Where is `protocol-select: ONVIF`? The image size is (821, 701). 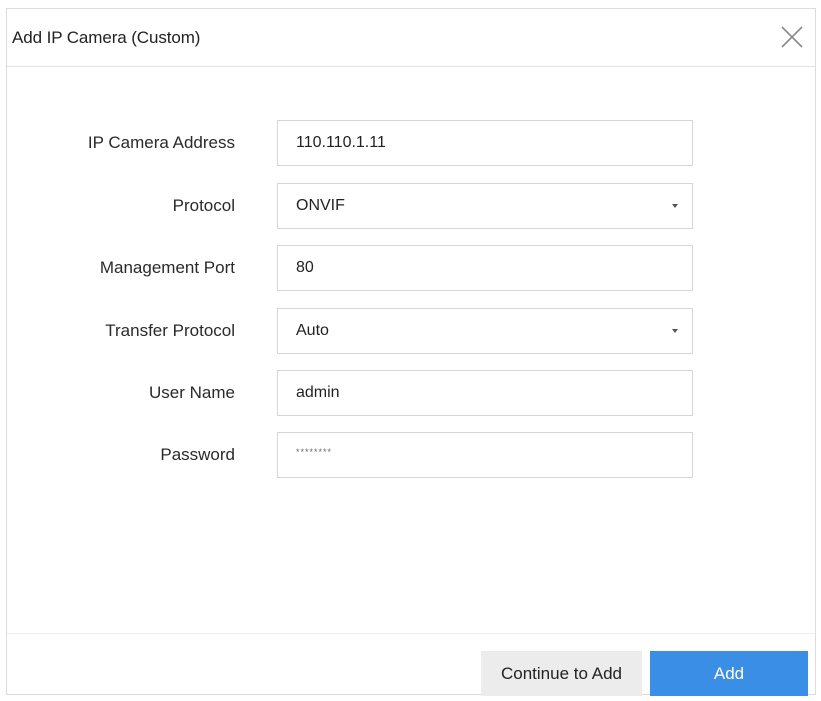 protocol-select: ONVIF is located at coordinates (485, 206).